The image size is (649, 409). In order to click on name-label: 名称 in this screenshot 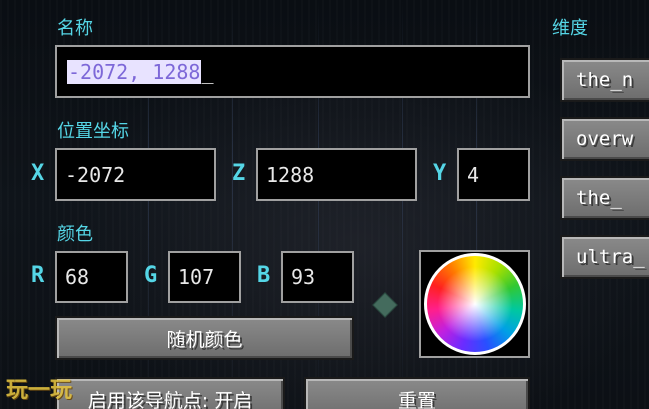, I will do `click(75, 28)`.